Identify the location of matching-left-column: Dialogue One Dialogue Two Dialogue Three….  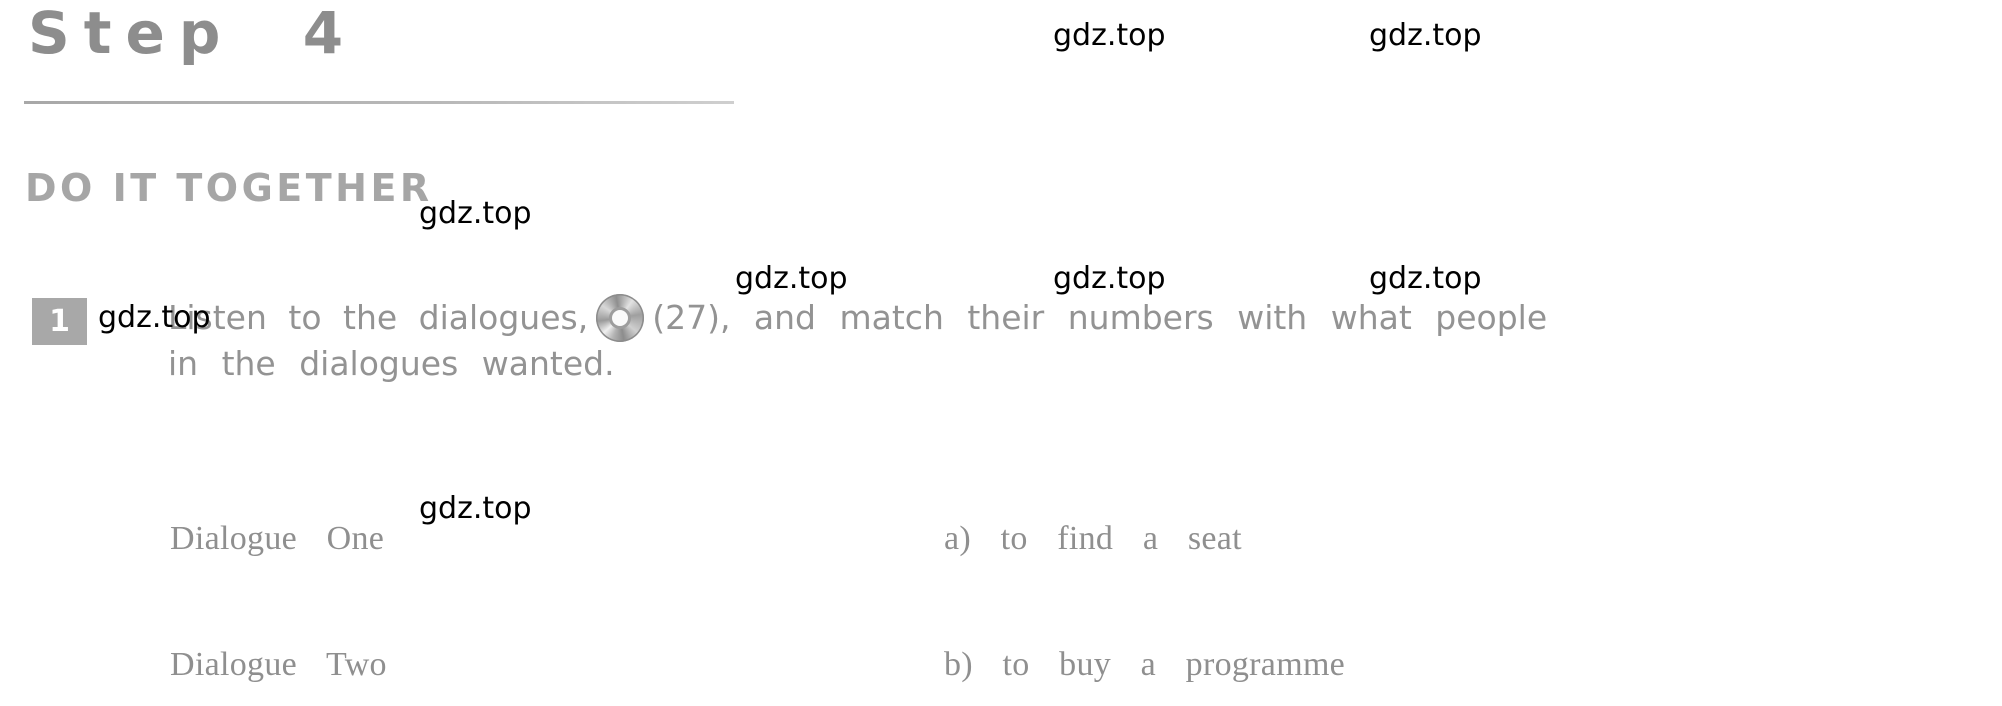
(288, 570).